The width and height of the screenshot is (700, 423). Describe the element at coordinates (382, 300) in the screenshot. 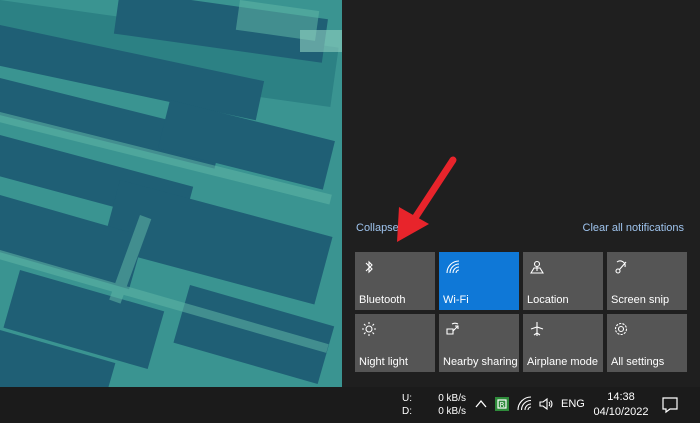

I see `bluetooth-tile-label: Bluetooth` at that location.